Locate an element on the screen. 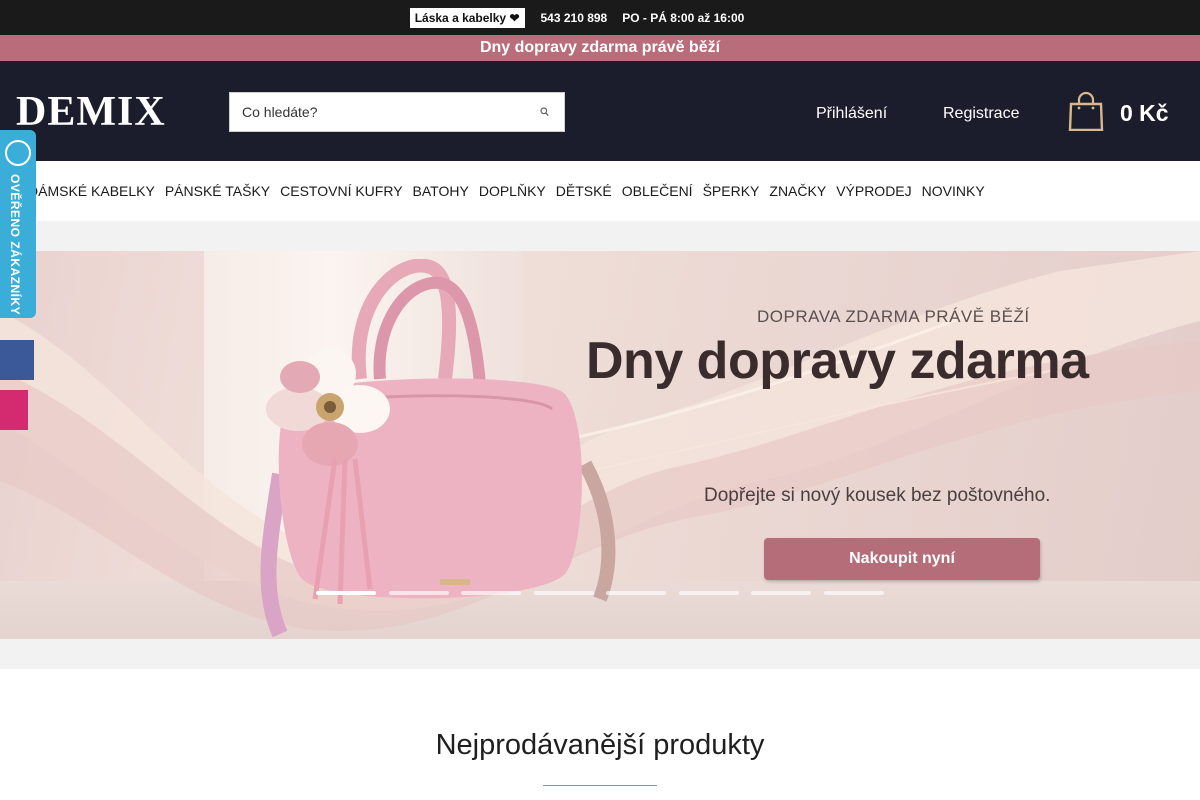 This screenshot has width=1200, height=800. nav-item-znacky: ZNAČKY is located at coordinates (797, 191).